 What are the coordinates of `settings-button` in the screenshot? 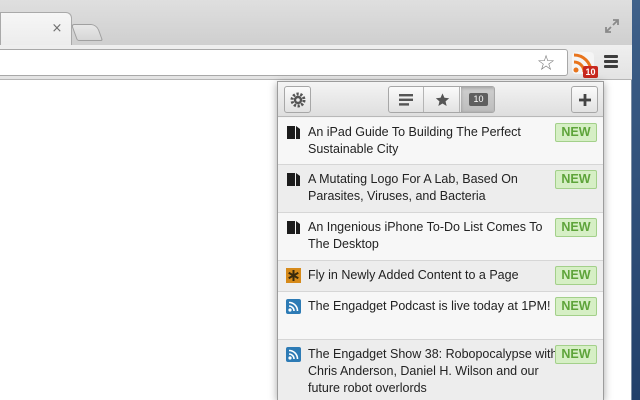 It's located at (297, 99).